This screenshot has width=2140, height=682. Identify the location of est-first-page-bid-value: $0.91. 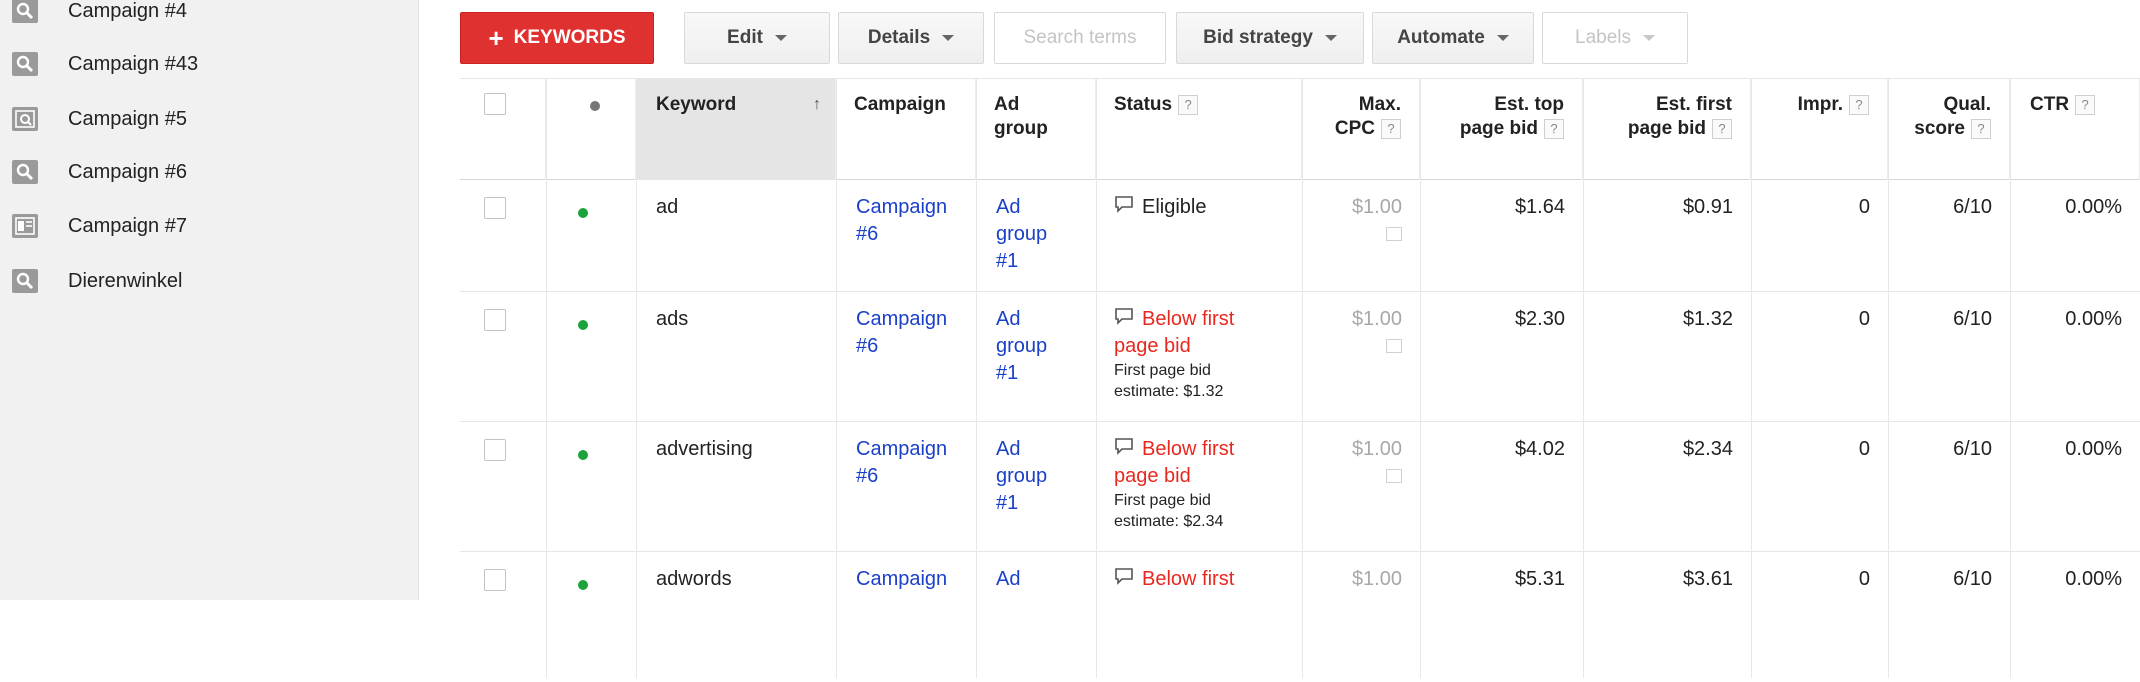
(1707, 207).